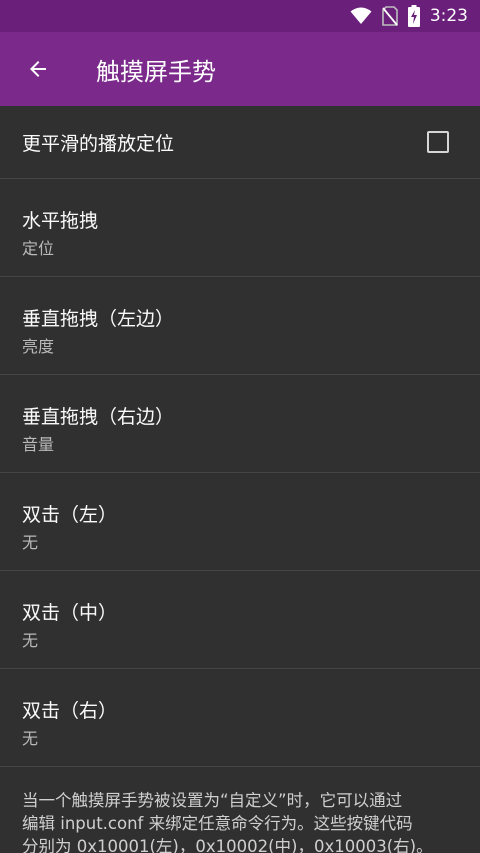  What do you see at coordinates (70, 711) in the screenshot?
I see `pref-title: 双击（右）` at bounding box center [70, 711].